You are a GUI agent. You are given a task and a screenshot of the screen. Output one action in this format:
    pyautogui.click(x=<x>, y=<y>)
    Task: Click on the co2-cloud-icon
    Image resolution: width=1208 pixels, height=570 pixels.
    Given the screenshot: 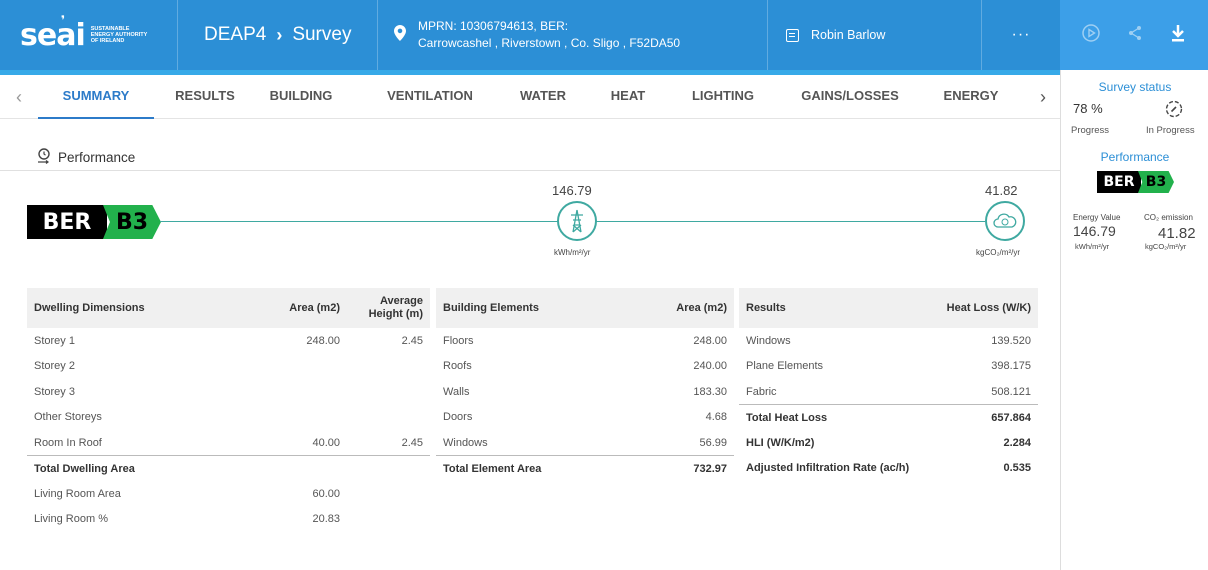 What is the action you would take?
    pyautogui.click(x=1005, y=221)
    